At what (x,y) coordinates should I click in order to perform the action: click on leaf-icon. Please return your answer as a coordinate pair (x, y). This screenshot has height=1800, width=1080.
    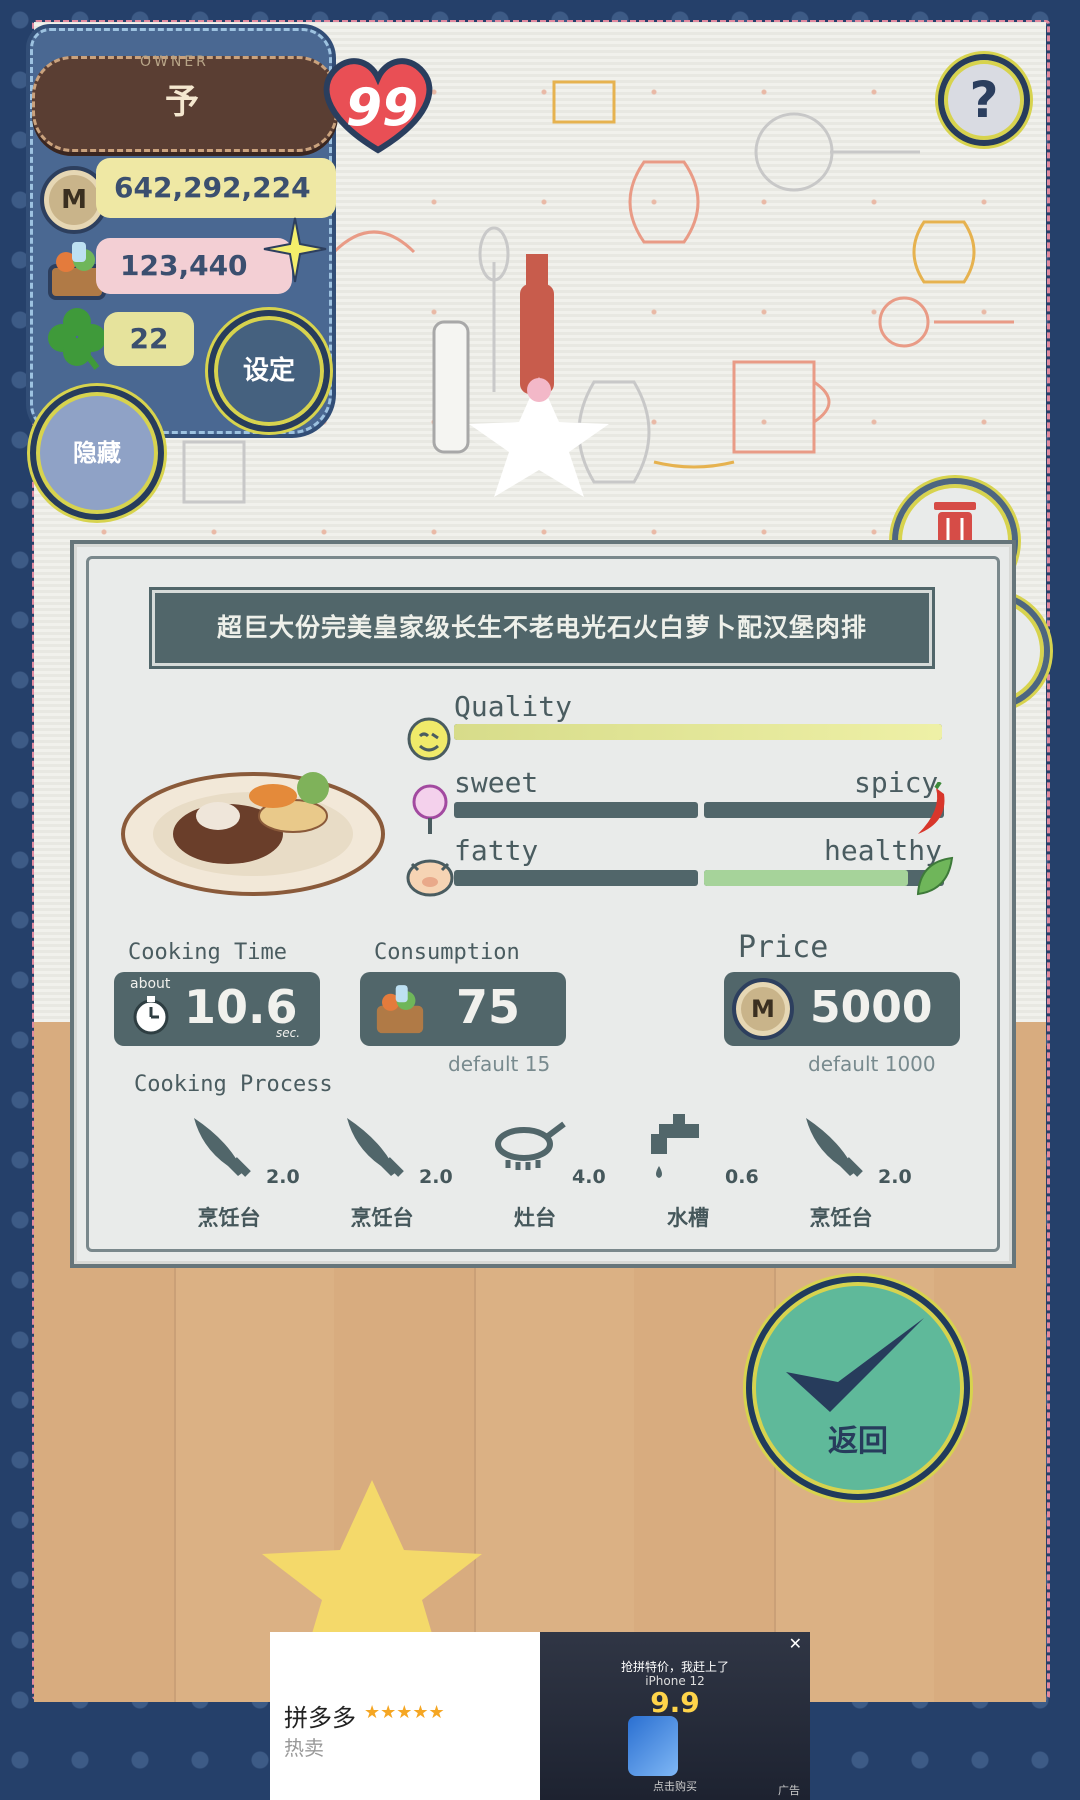
    Looking at the image, I should click on (935, 876).